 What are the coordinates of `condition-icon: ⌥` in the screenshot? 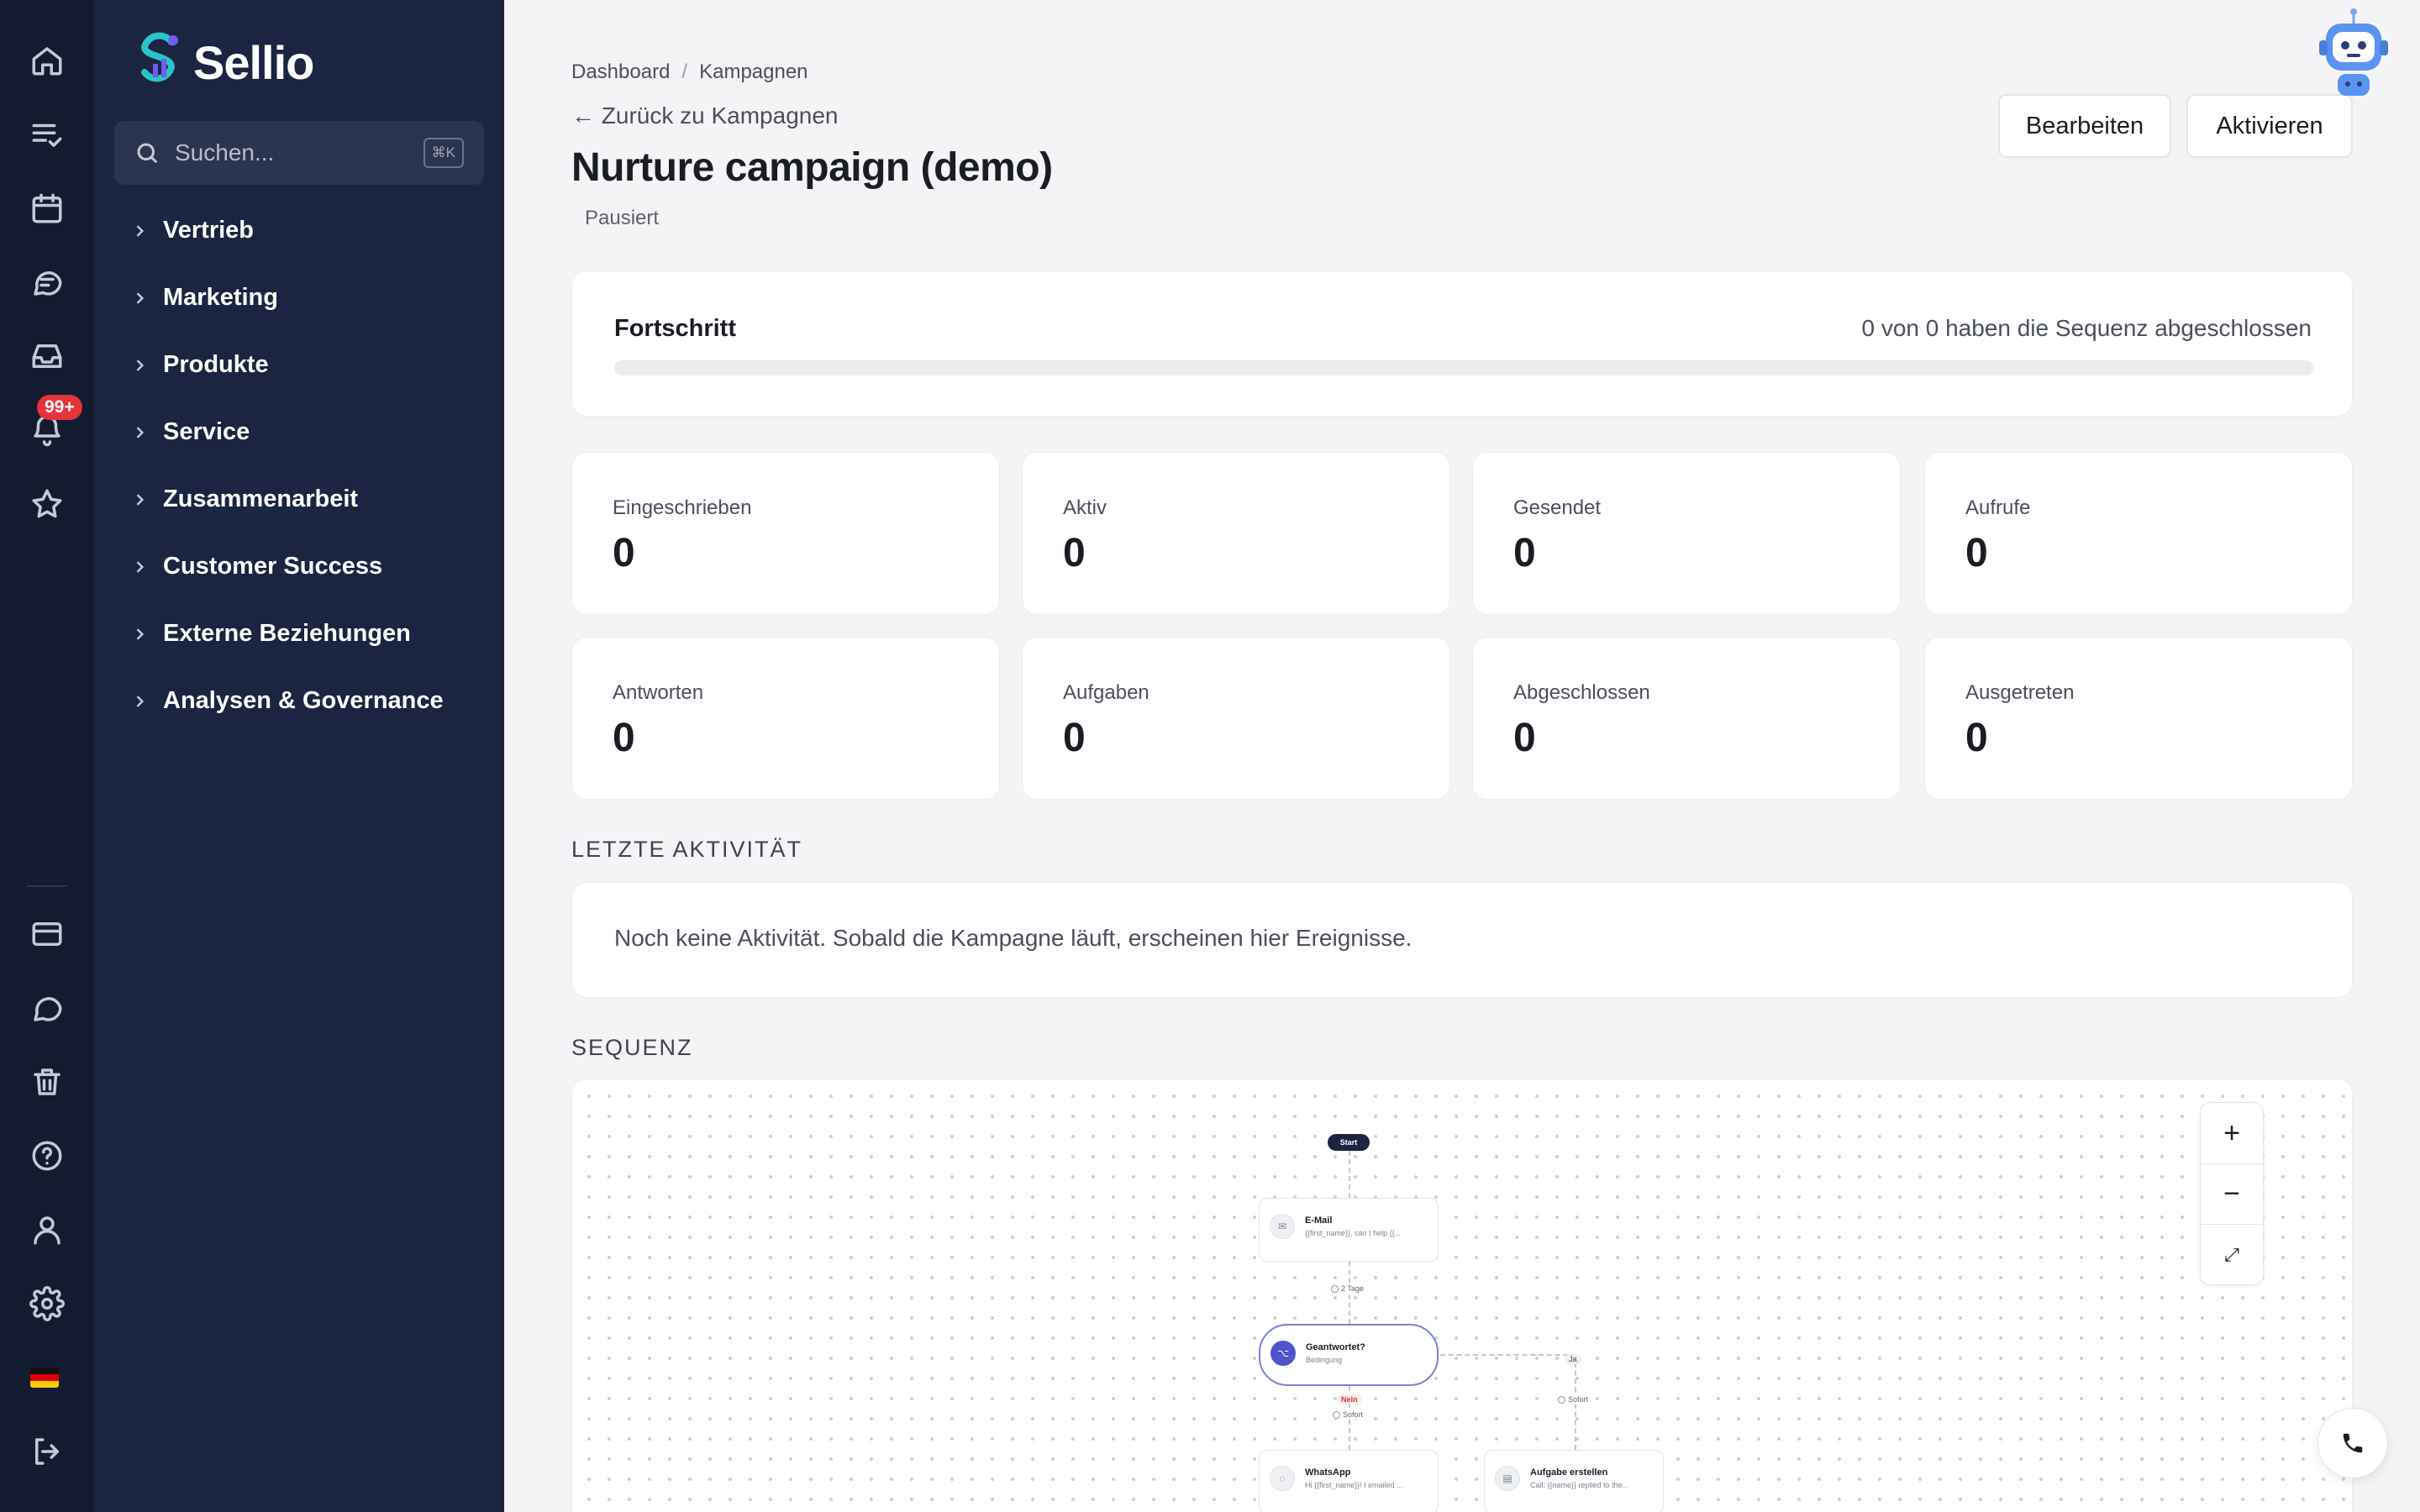 It's located at (1283, 1353).